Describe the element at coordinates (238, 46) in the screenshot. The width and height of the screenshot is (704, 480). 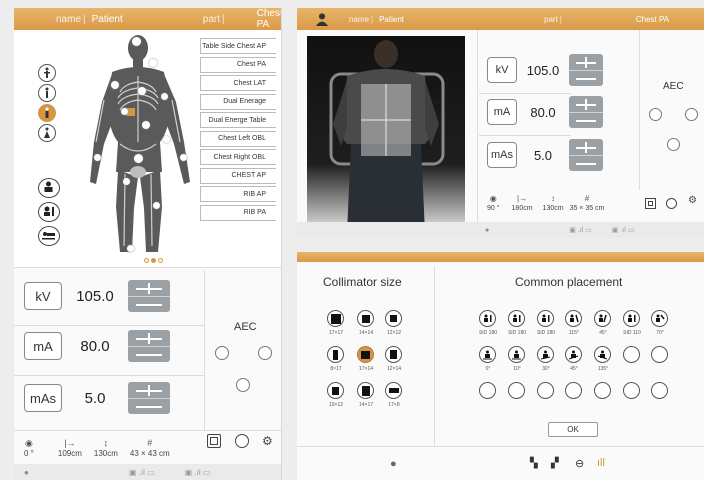
I see `protocol-item: Table Side Chest AP` at that location.